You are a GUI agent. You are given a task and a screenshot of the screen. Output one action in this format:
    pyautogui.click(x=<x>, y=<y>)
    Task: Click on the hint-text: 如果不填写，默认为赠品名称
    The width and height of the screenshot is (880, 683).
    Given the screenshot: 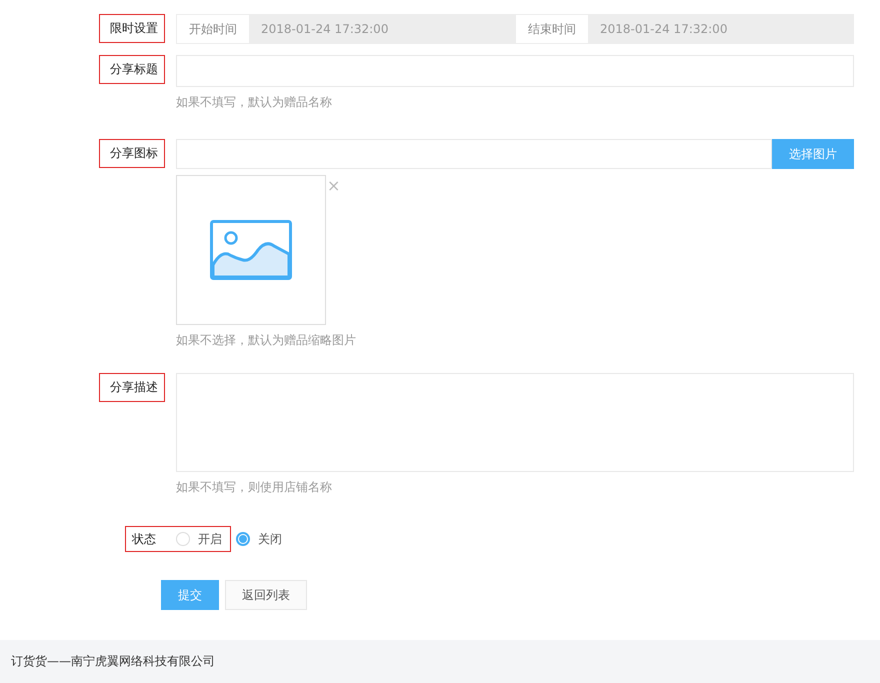 What is the action you would take?
    pyautogui.click(x=254, y=102)
    